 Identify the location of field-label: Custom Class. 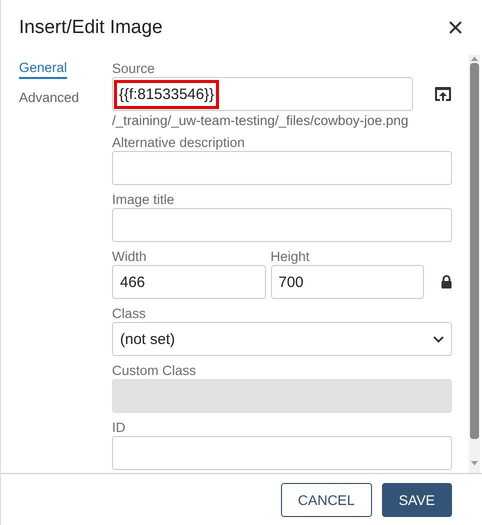
(155, 370).